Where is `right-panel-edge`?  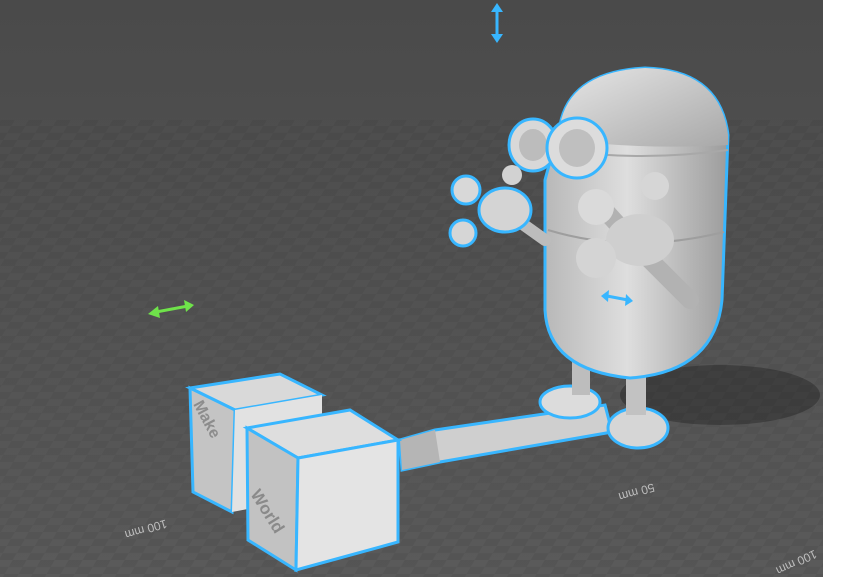 right-panel-edge is located at coordinates (837, 288).